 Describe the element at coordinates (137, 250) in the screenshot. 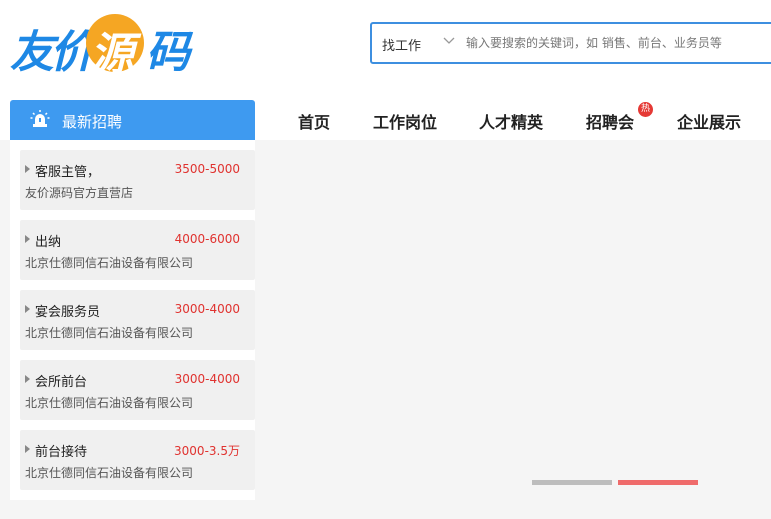

I see `job-item: 出纳 4000-6000 北京仕德同信石油设备有限公司` at that location.